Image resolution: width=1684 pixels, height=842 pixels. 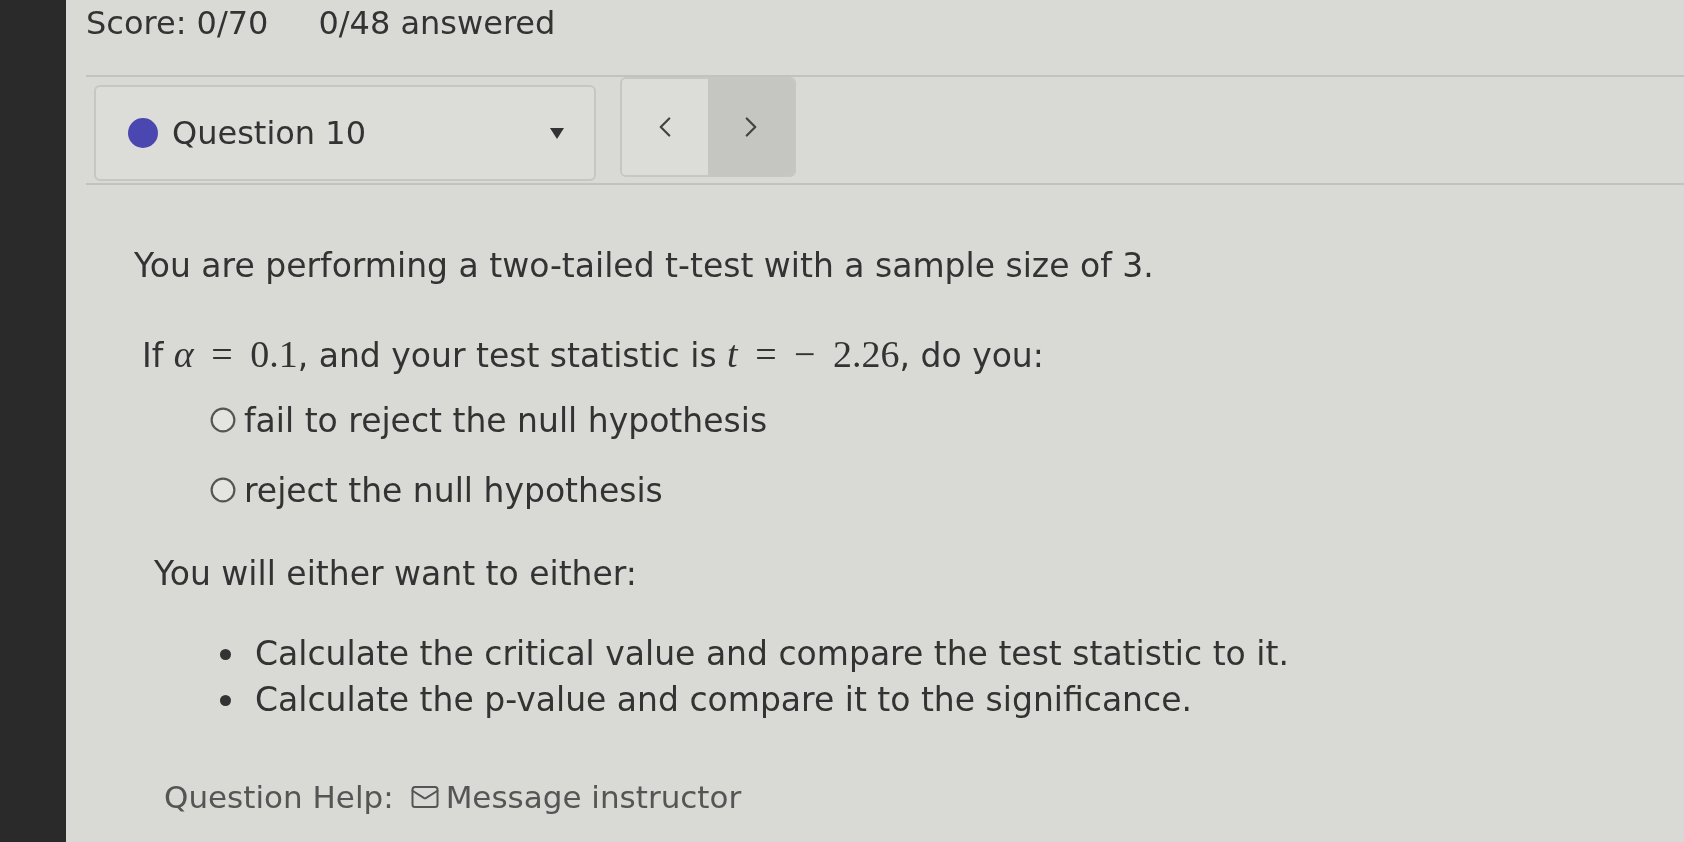 I want to click on step-text: Calculate the p-value and compare it to the significance., so click(x=723, y=700).